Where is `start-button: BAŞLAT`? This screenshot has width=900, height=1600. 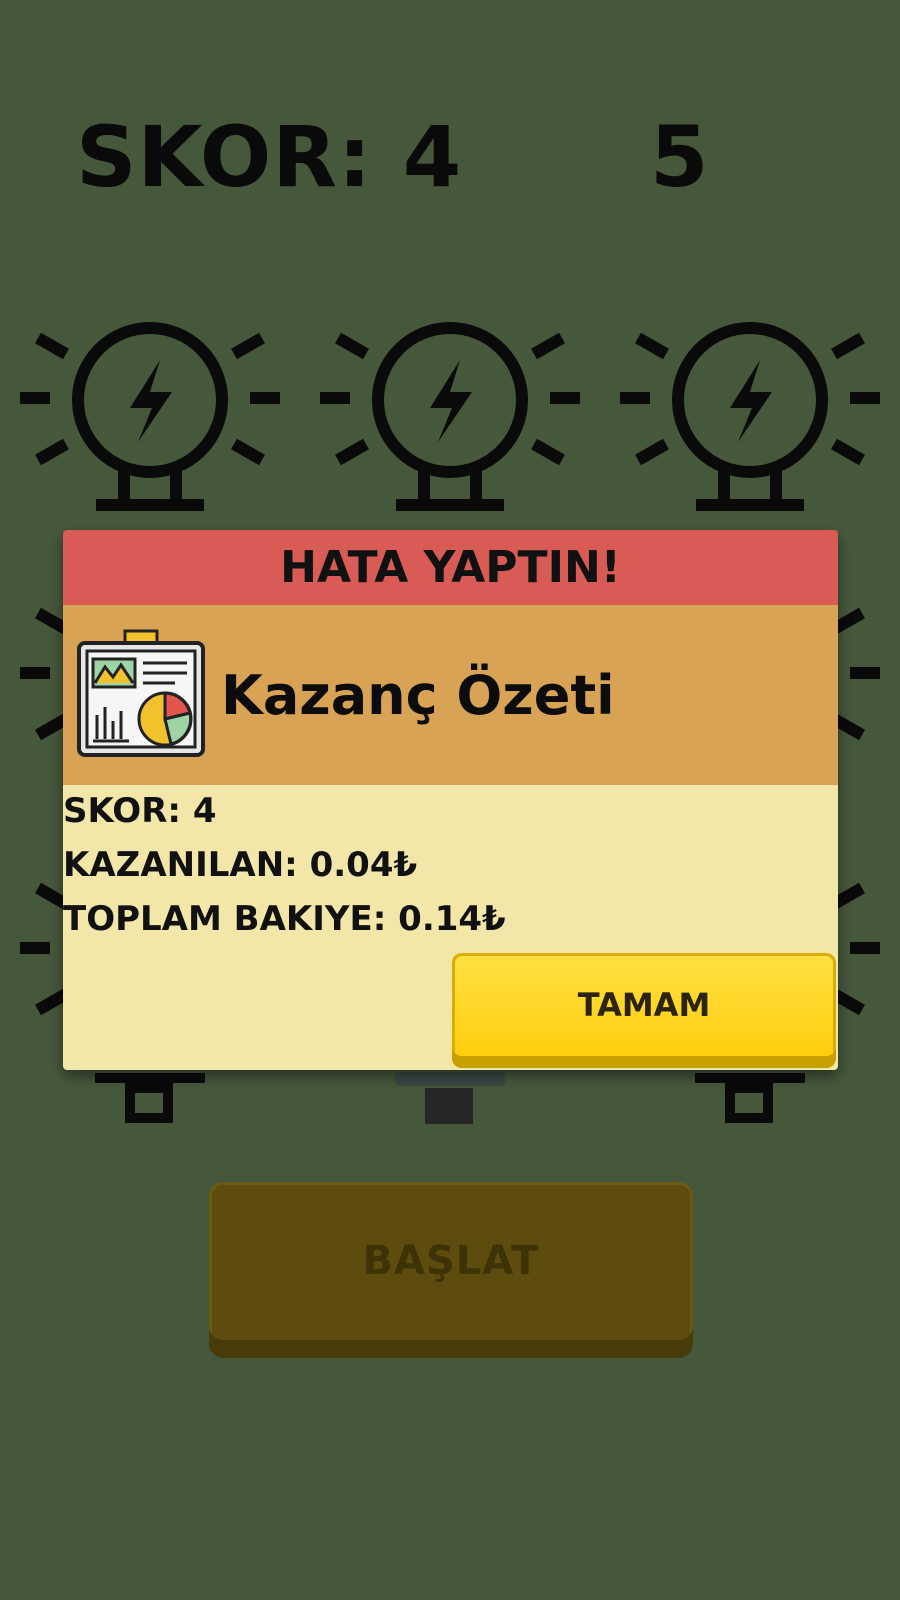
start-button: BAŞLAT is located at coordinates (451, 1270).